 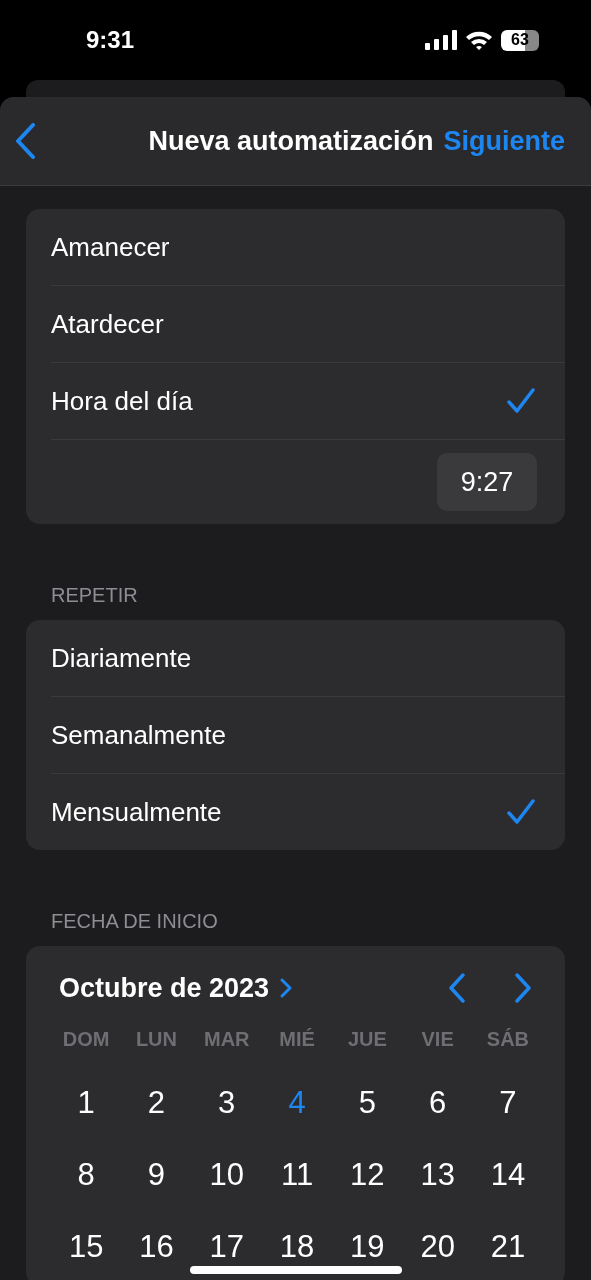 What do you see at coordinates (308, 812) in the screenshot?
I see `option-row: Mensualmente` at bounding box center [308, 812].